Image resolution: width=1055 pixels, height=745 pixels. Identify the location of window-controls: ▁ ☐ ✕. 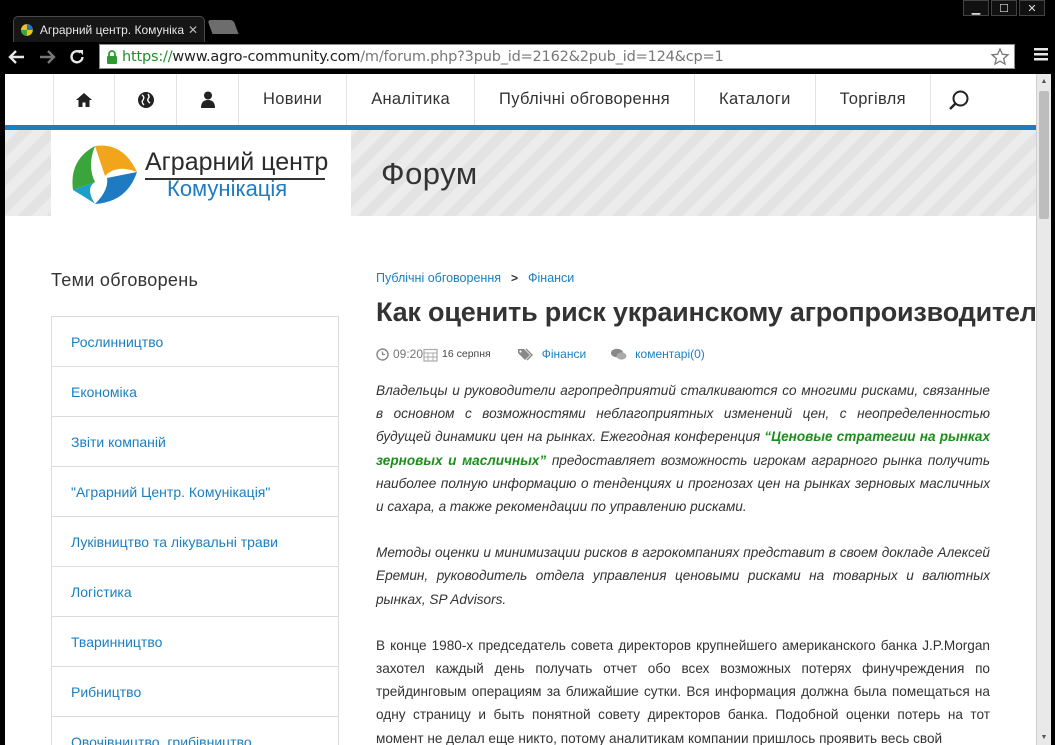
(1003, 8).